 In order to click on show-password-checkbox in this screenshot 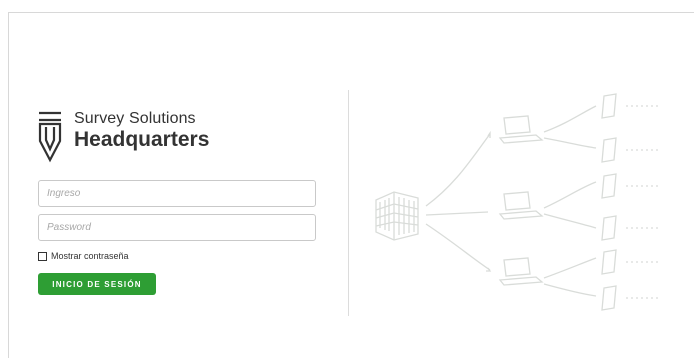, I will do `click(42, 256)`.